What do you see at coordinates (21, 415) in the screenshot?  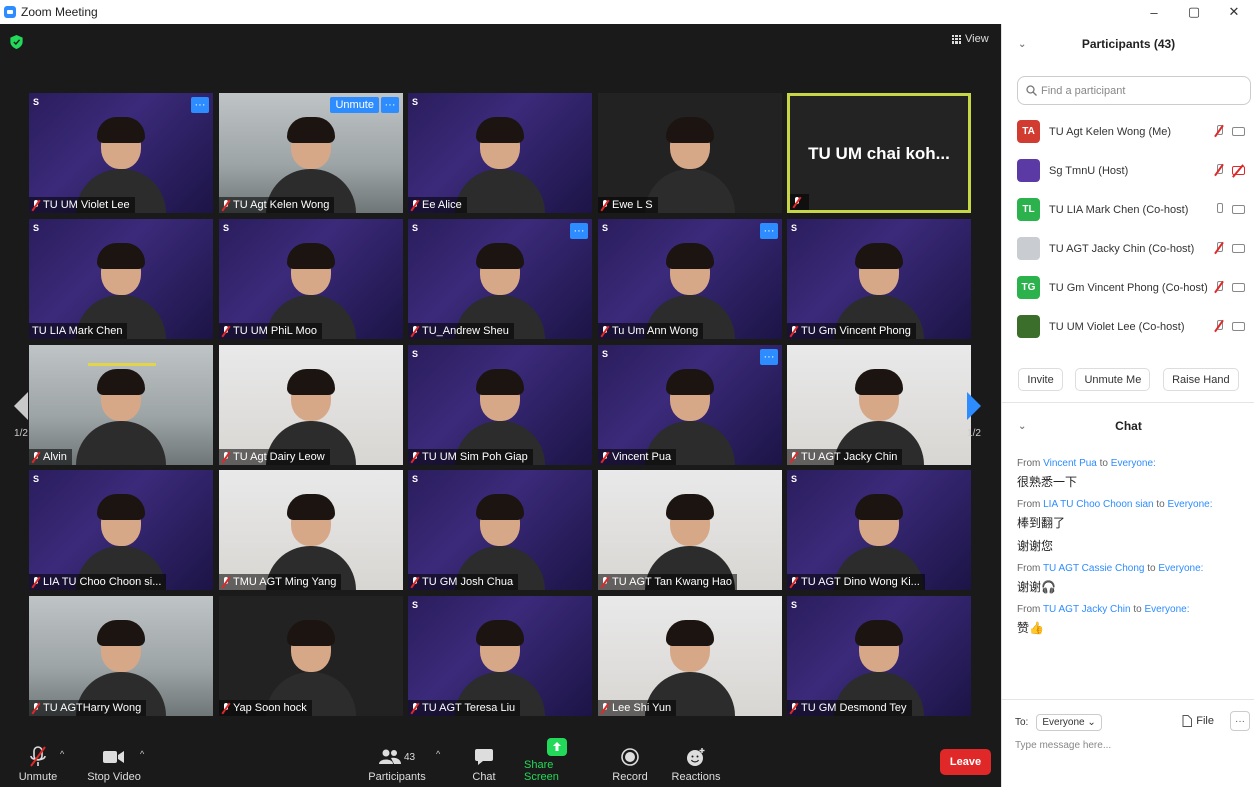 I see `previous-page-button: 1/2` at bounding box center [21, 415].